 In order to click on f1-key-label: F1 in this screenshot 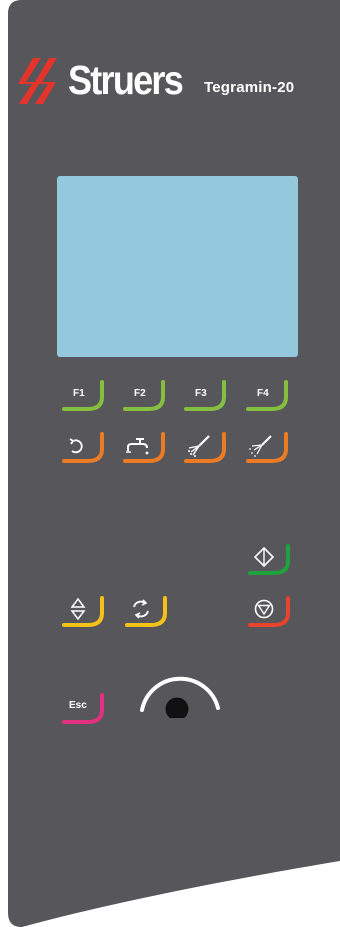, I will do `click(79, 393)`.